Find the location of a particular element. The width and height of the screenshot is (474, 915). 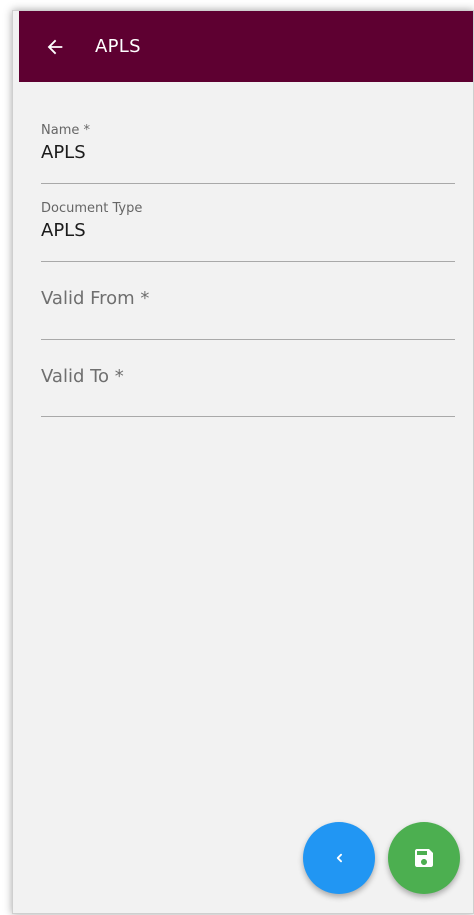

name-label: Name * is located at coordinates (65, 130).